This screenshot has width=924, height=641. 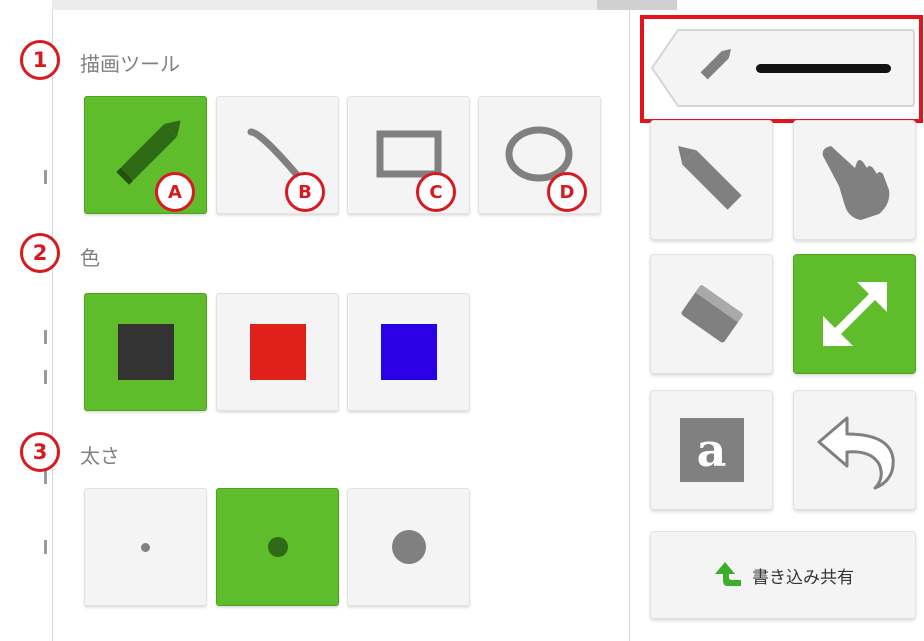 I want to click on tool-badge-a: A, so click(x=175, y=192).